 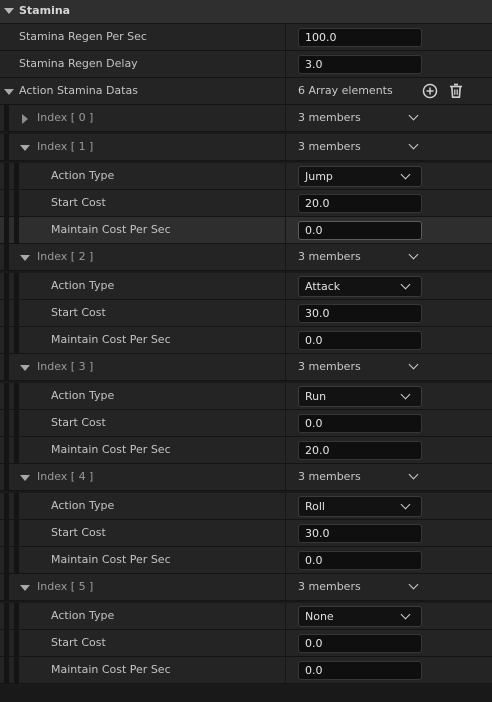 I want to click on action-type-row: Action Type Jump, so click(x=246, y=176).